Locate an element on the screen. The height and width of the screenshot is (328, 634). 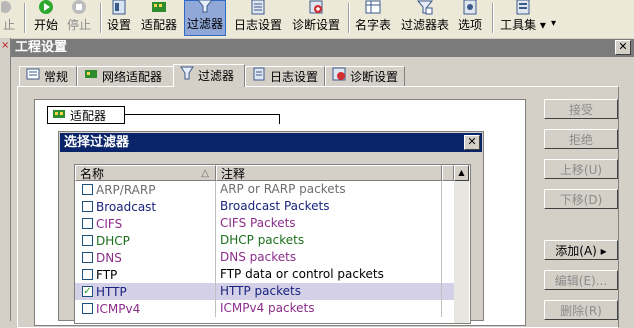
checkbox: ✓ is located at coordinates (87, 291).